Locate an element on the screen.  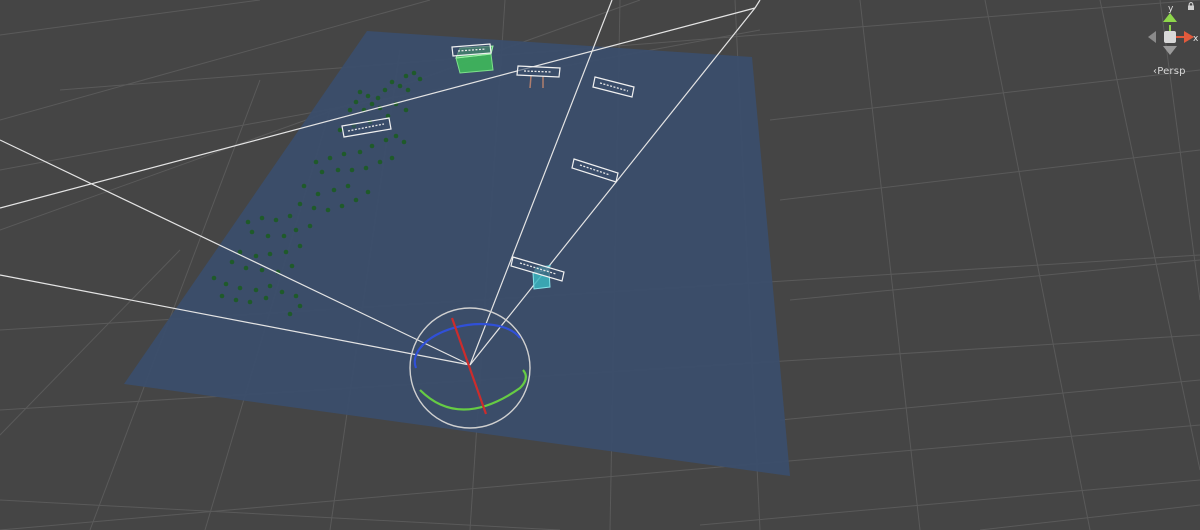
projection-toggle: ‹Persp is located at coordinates (1169, 71).